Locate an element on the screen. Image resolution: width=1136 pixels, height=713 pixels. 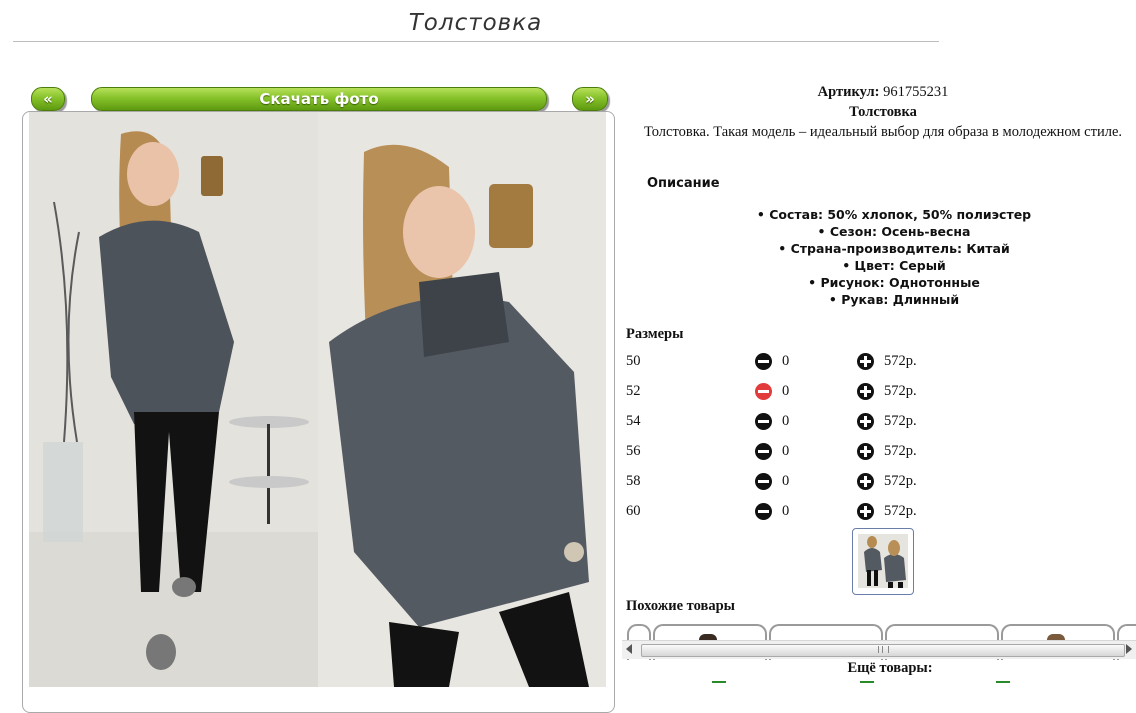
size-label: 50 is located at coordinates (633, 361).